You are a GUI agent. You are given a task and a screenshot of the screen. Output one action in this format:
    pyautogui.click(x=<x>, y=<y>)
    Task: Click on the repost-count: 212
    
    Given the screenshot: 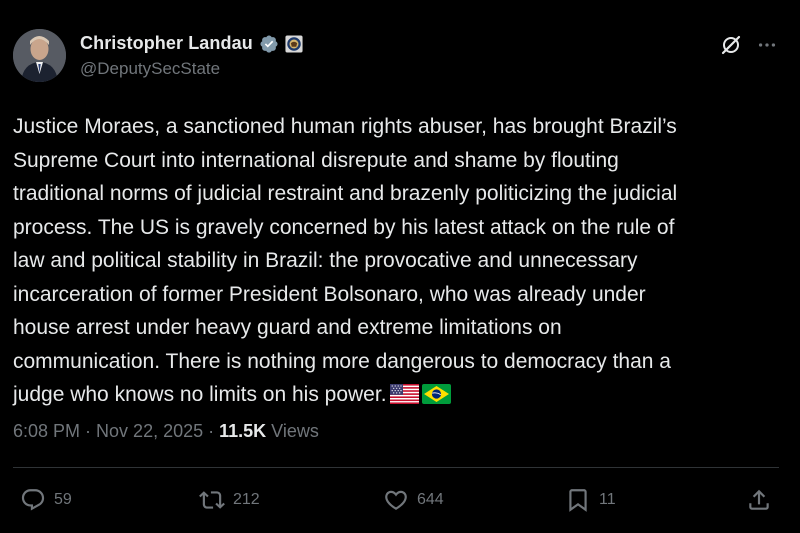 What is the action you would take?
    pyautogui.click(x=246, y=499)
    